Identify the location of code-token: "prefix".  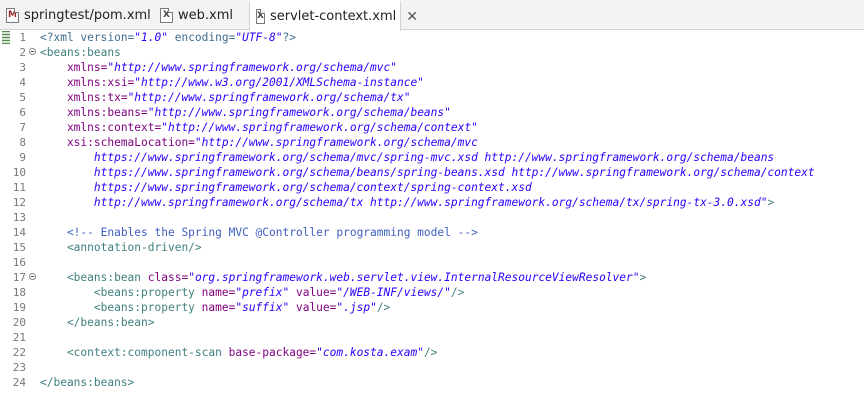
(262, 292).